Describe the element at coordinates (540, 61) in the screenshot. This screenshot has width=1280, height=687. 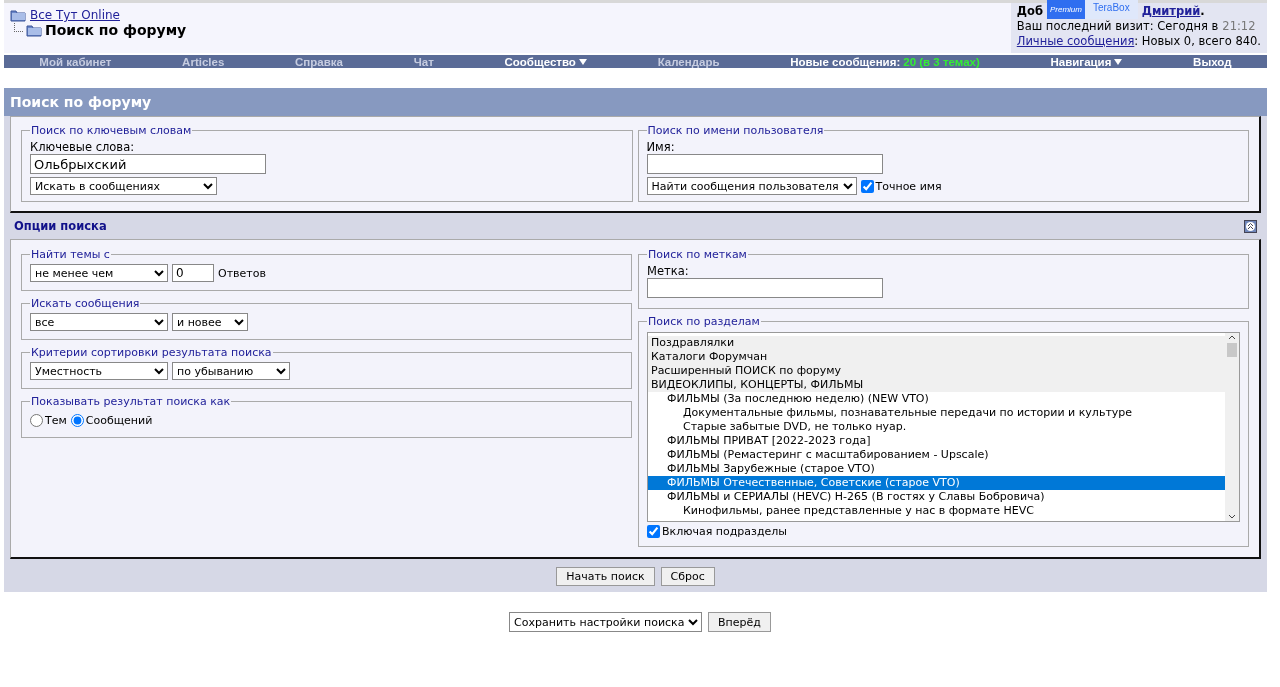
I see `nav-link: Сообщество` at that location.